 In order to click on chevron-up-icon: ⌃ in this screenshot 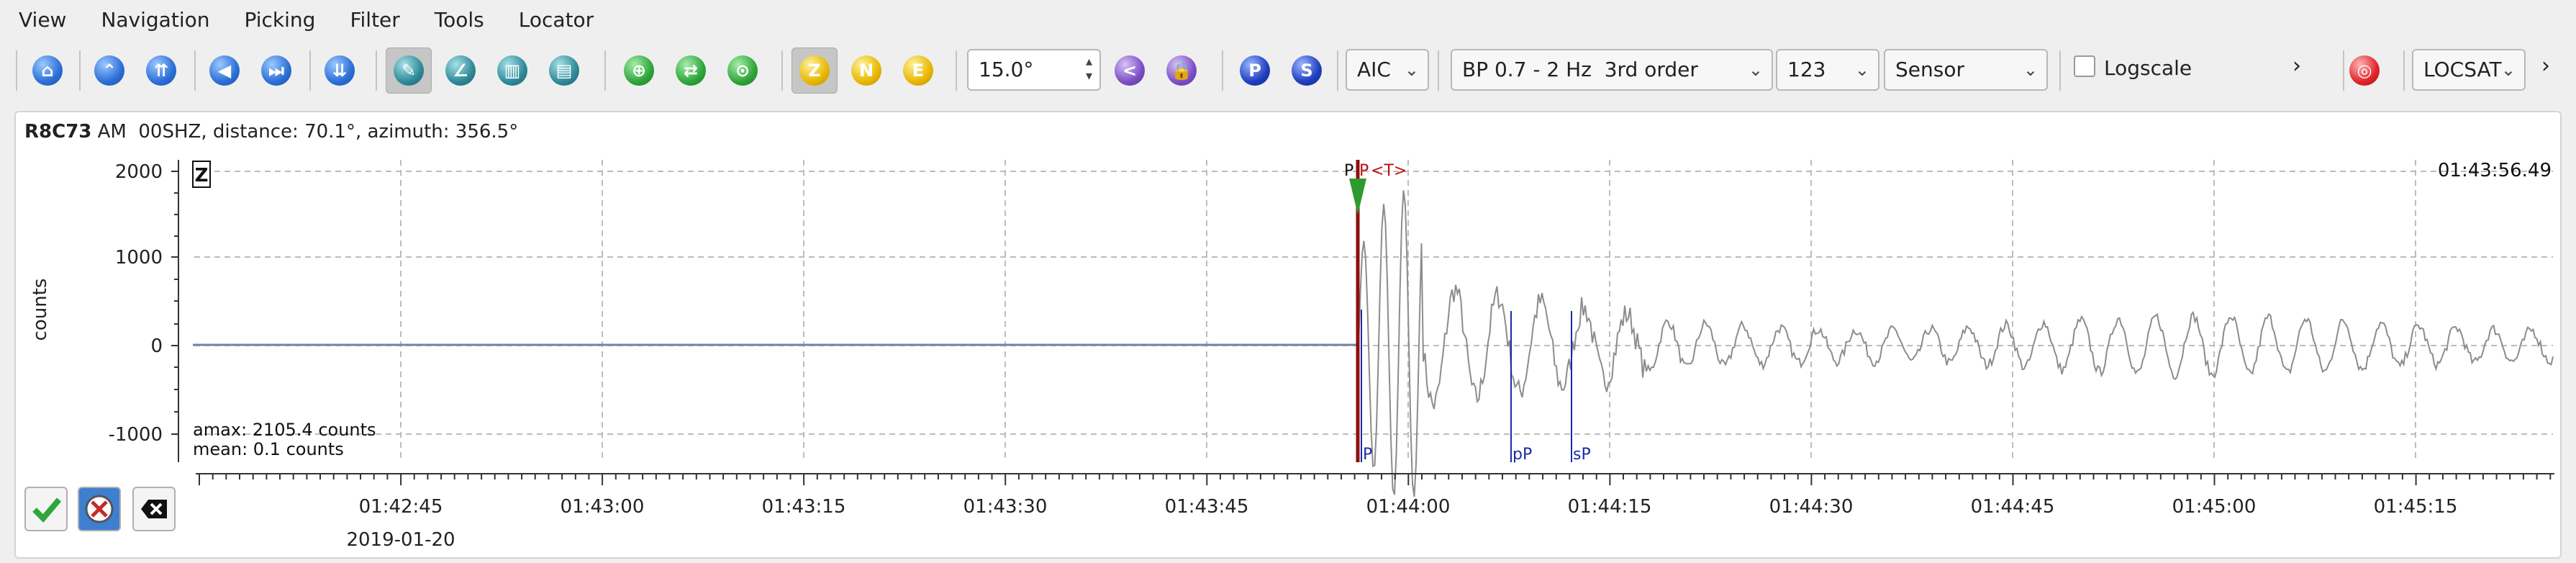, I will do `click(109, 70)`.